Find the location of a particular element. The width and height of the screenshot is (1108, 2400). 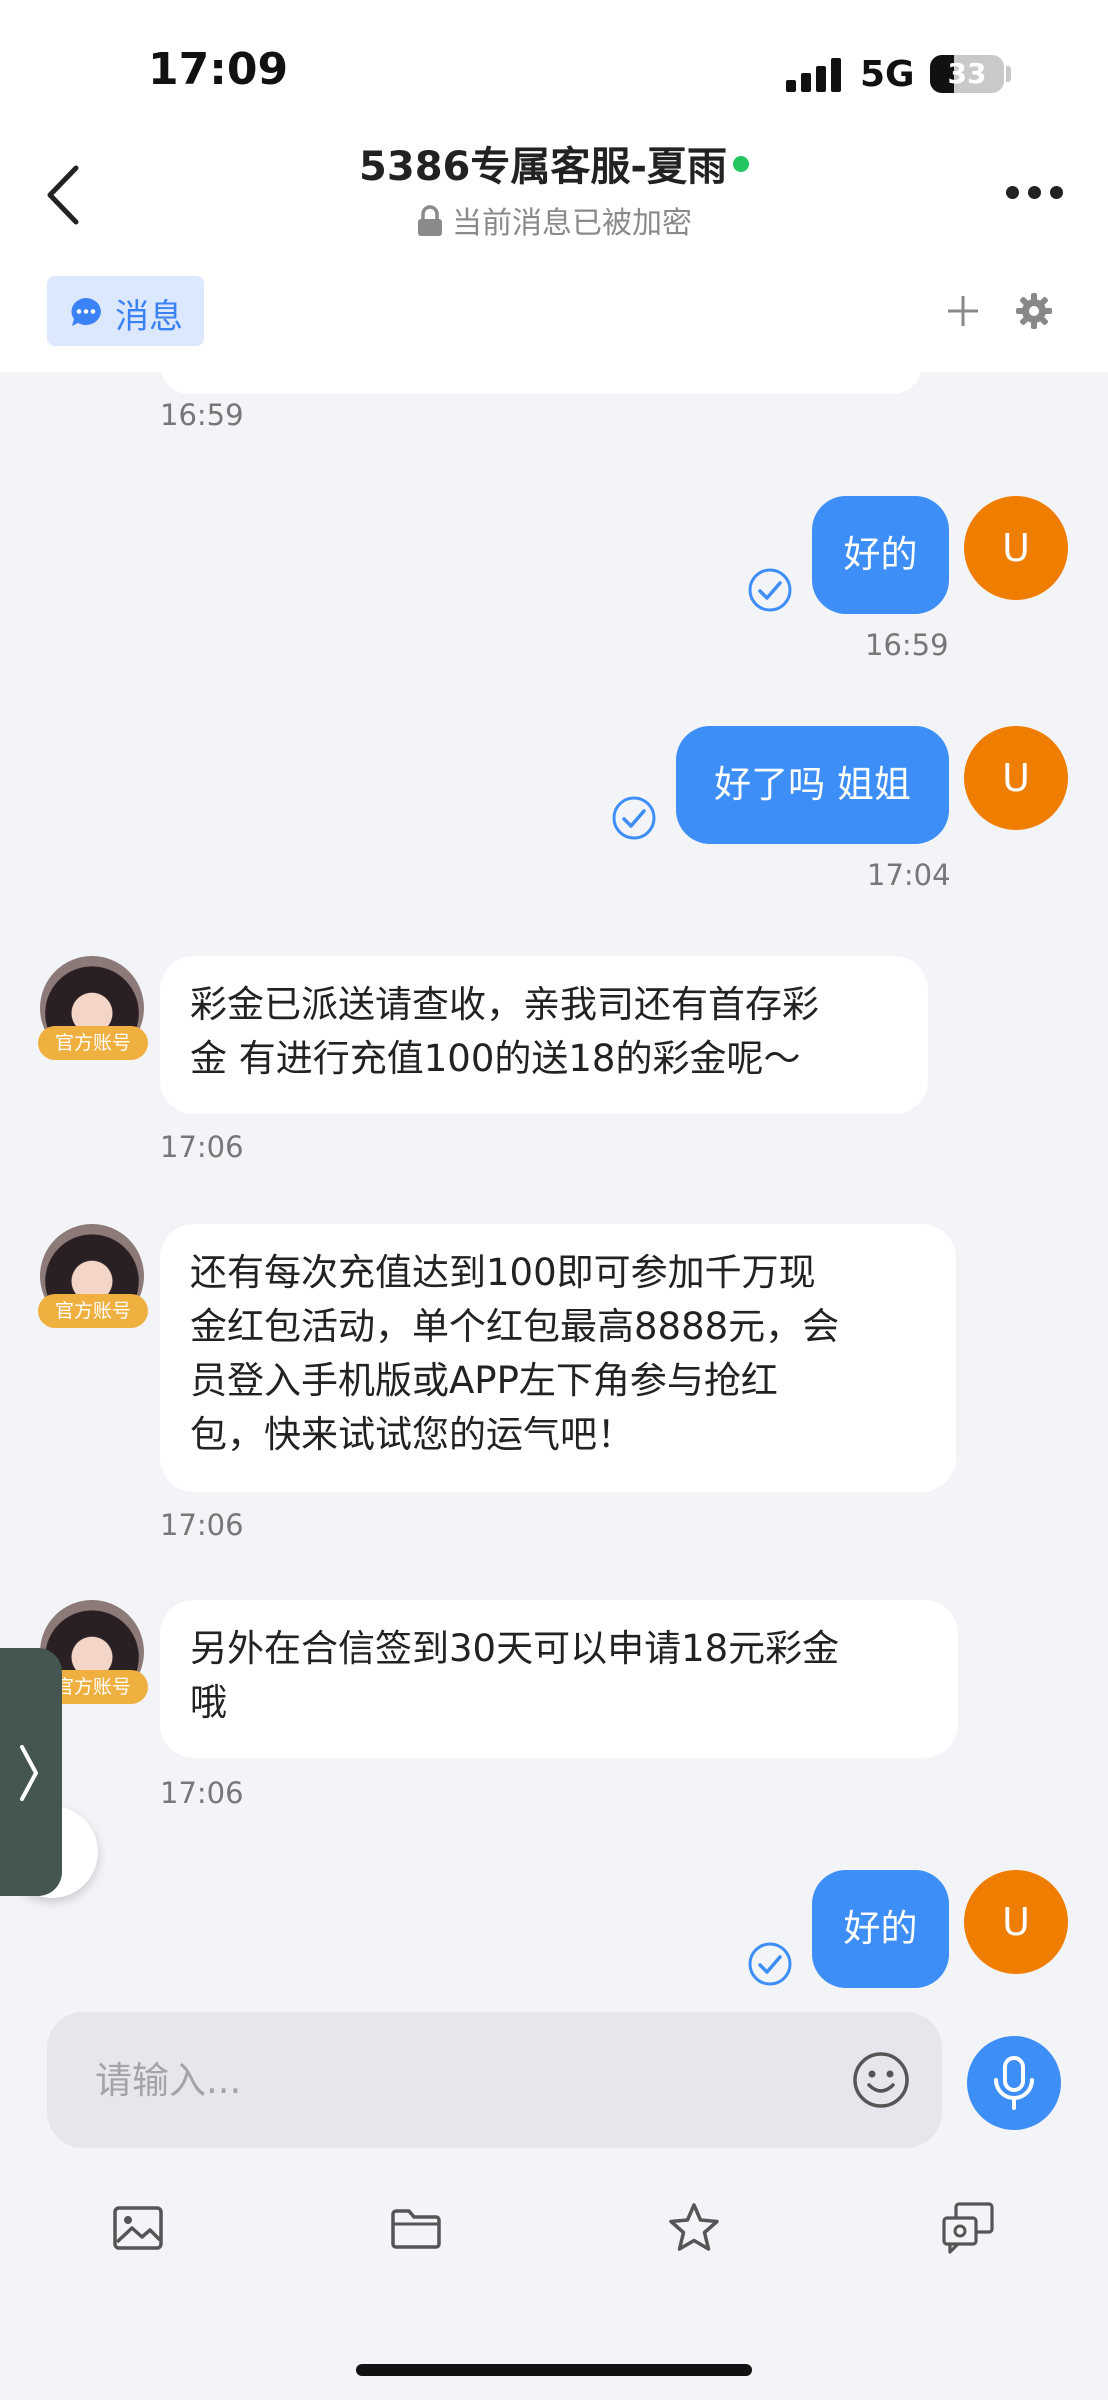

folder-icon is located at coordinates (416, 2229).